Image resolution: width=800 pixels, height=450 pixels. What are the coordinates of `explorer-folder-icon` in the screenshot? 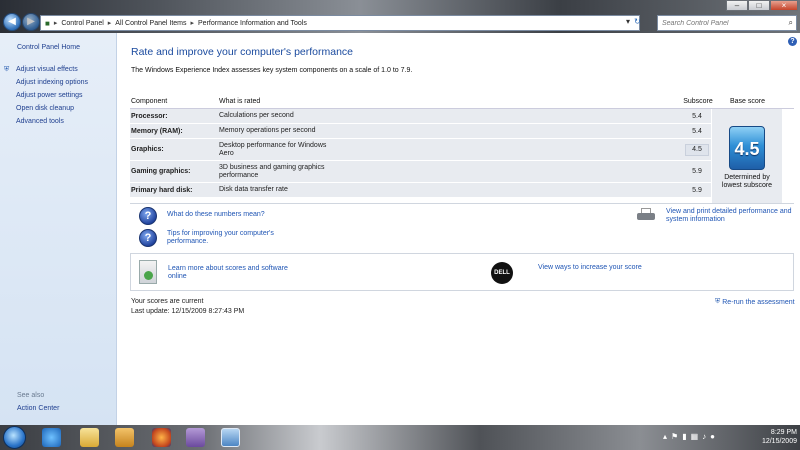 It's located at (89, 437).